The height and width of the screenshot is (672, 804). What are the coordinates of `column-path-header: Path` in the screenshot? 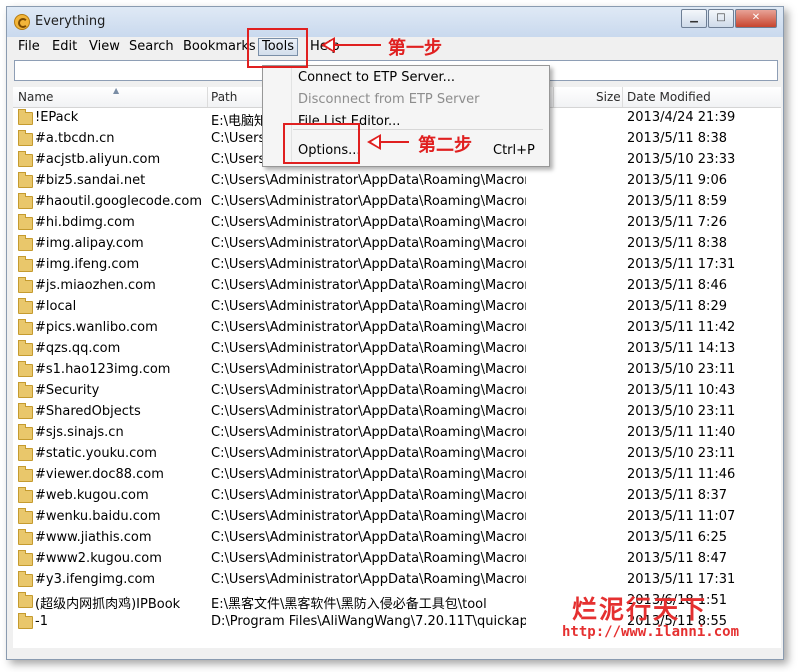 It's located at (224, 97).